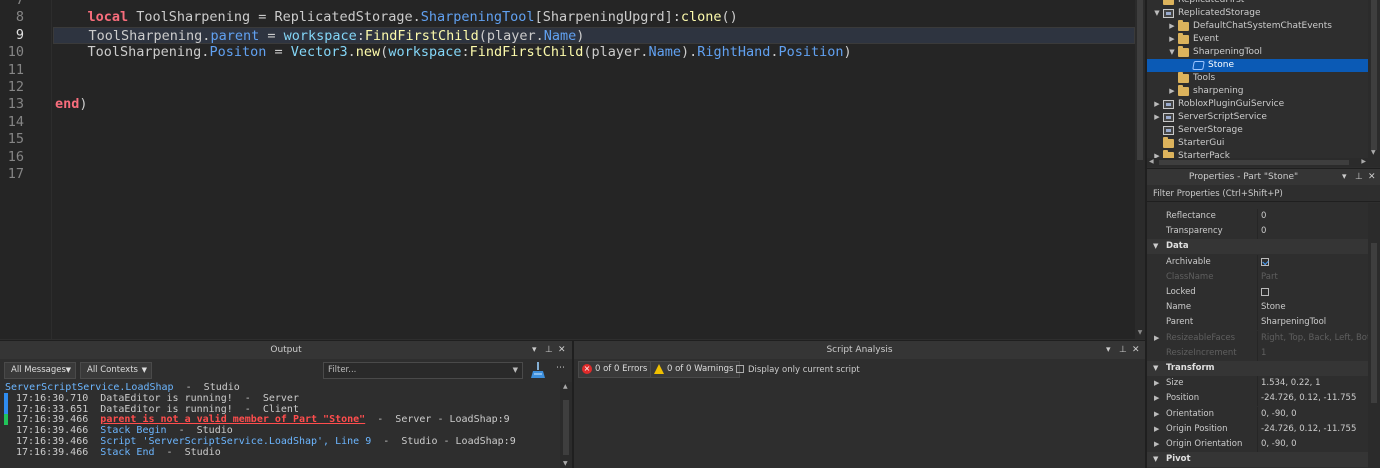  What do you see at coordinates (1257, 52) in the screenshot?
I see `explorer-item: ▼ SharpeningTool` at bounding box center [1257, 52].